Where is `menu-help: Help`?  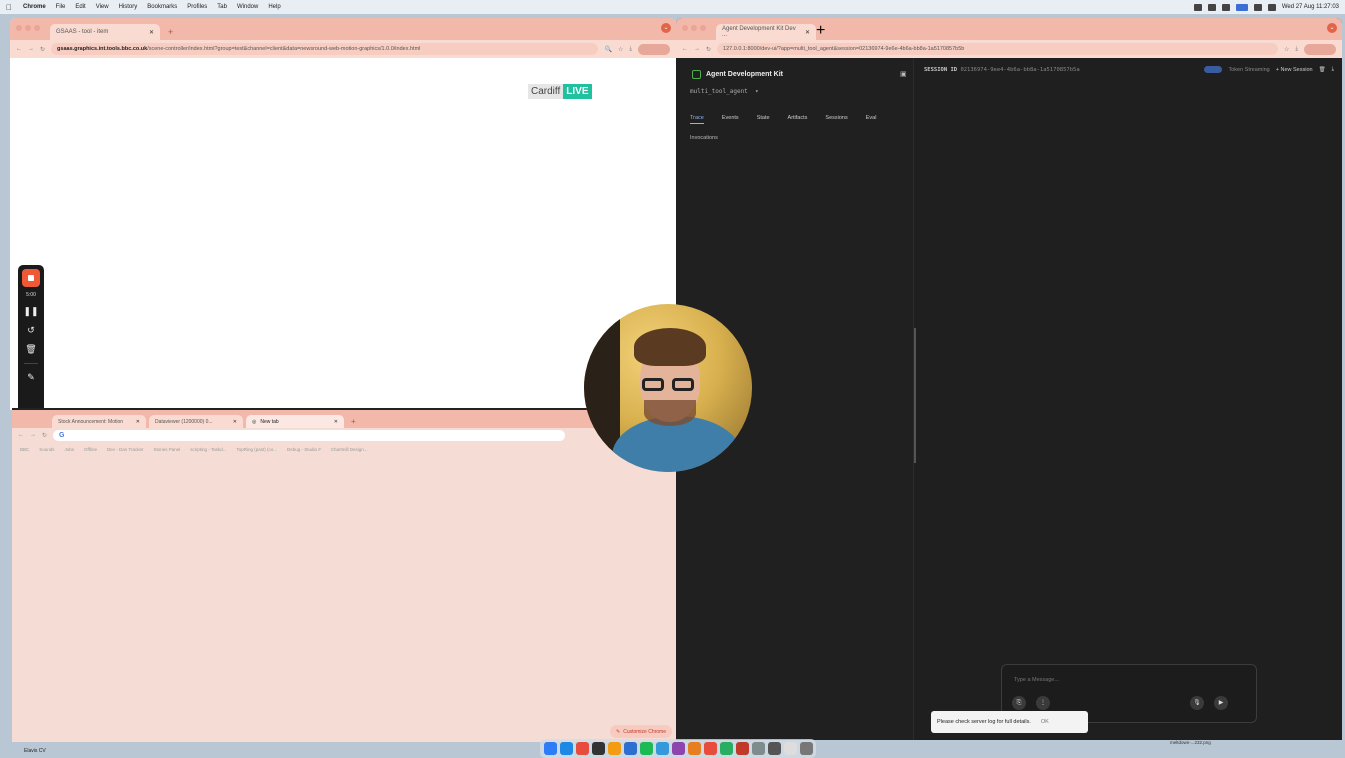
menu-help: Help is located at coordinates (274, 7).